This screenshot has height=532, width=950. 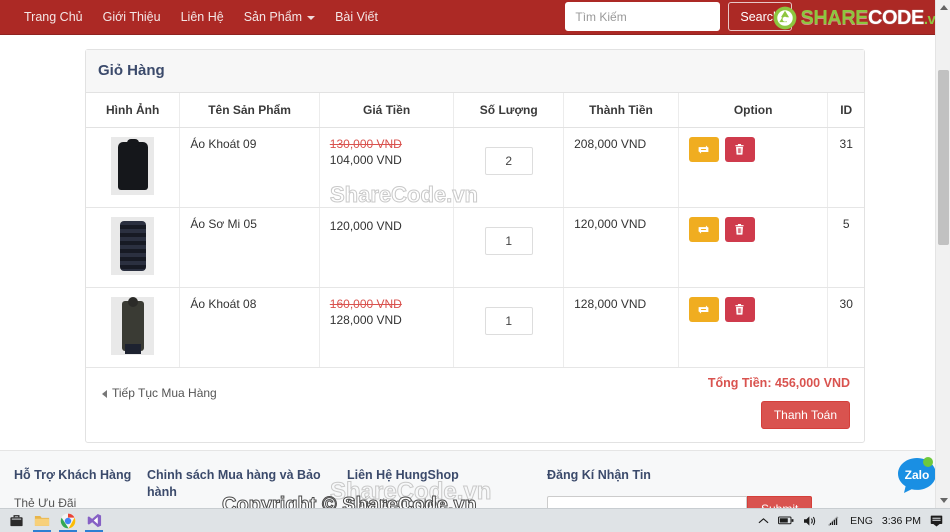 I want to click on footer-heading: Đăng Kí Nhận Tin, so click(x=599, y=475).